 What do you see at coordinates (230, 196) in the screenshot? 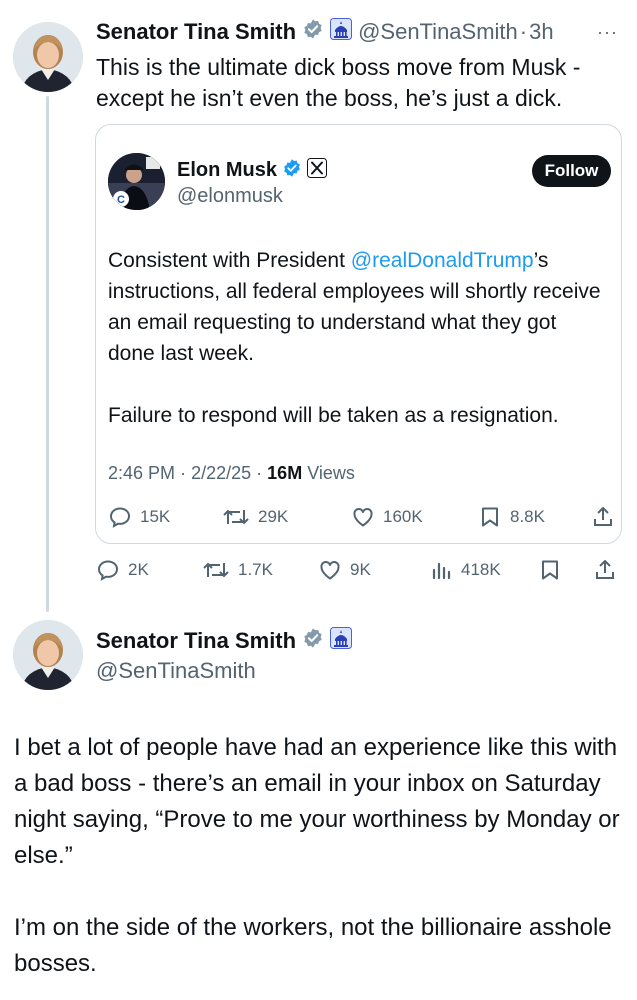
I see `quoted-author-handle: @elonmusk` at bounding box center [230, 196].